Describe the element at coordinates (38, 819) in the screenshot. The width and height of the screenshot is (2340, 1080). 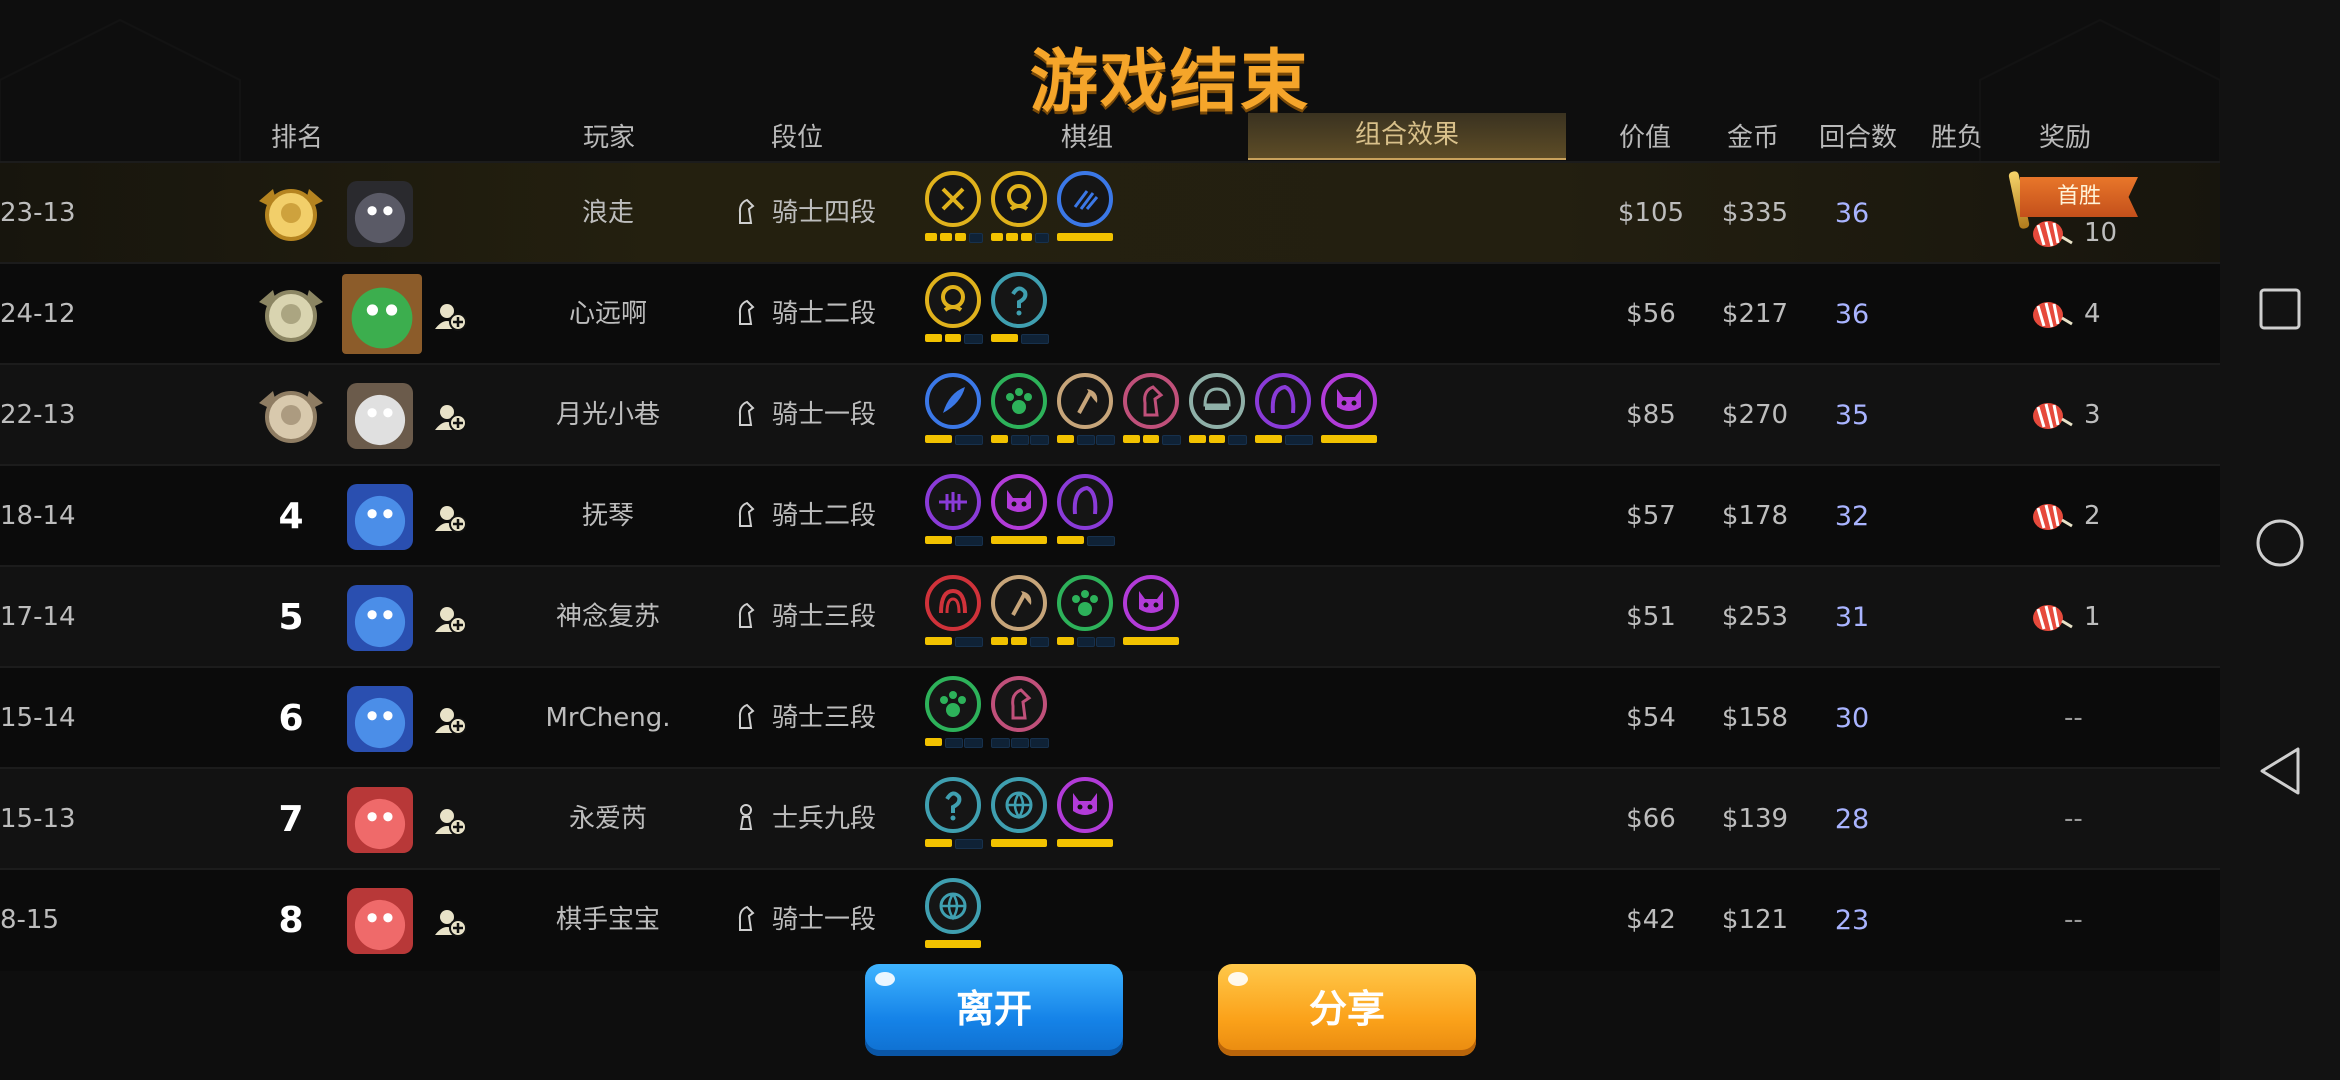
I see `winloss-cell: 15-13` at that location.